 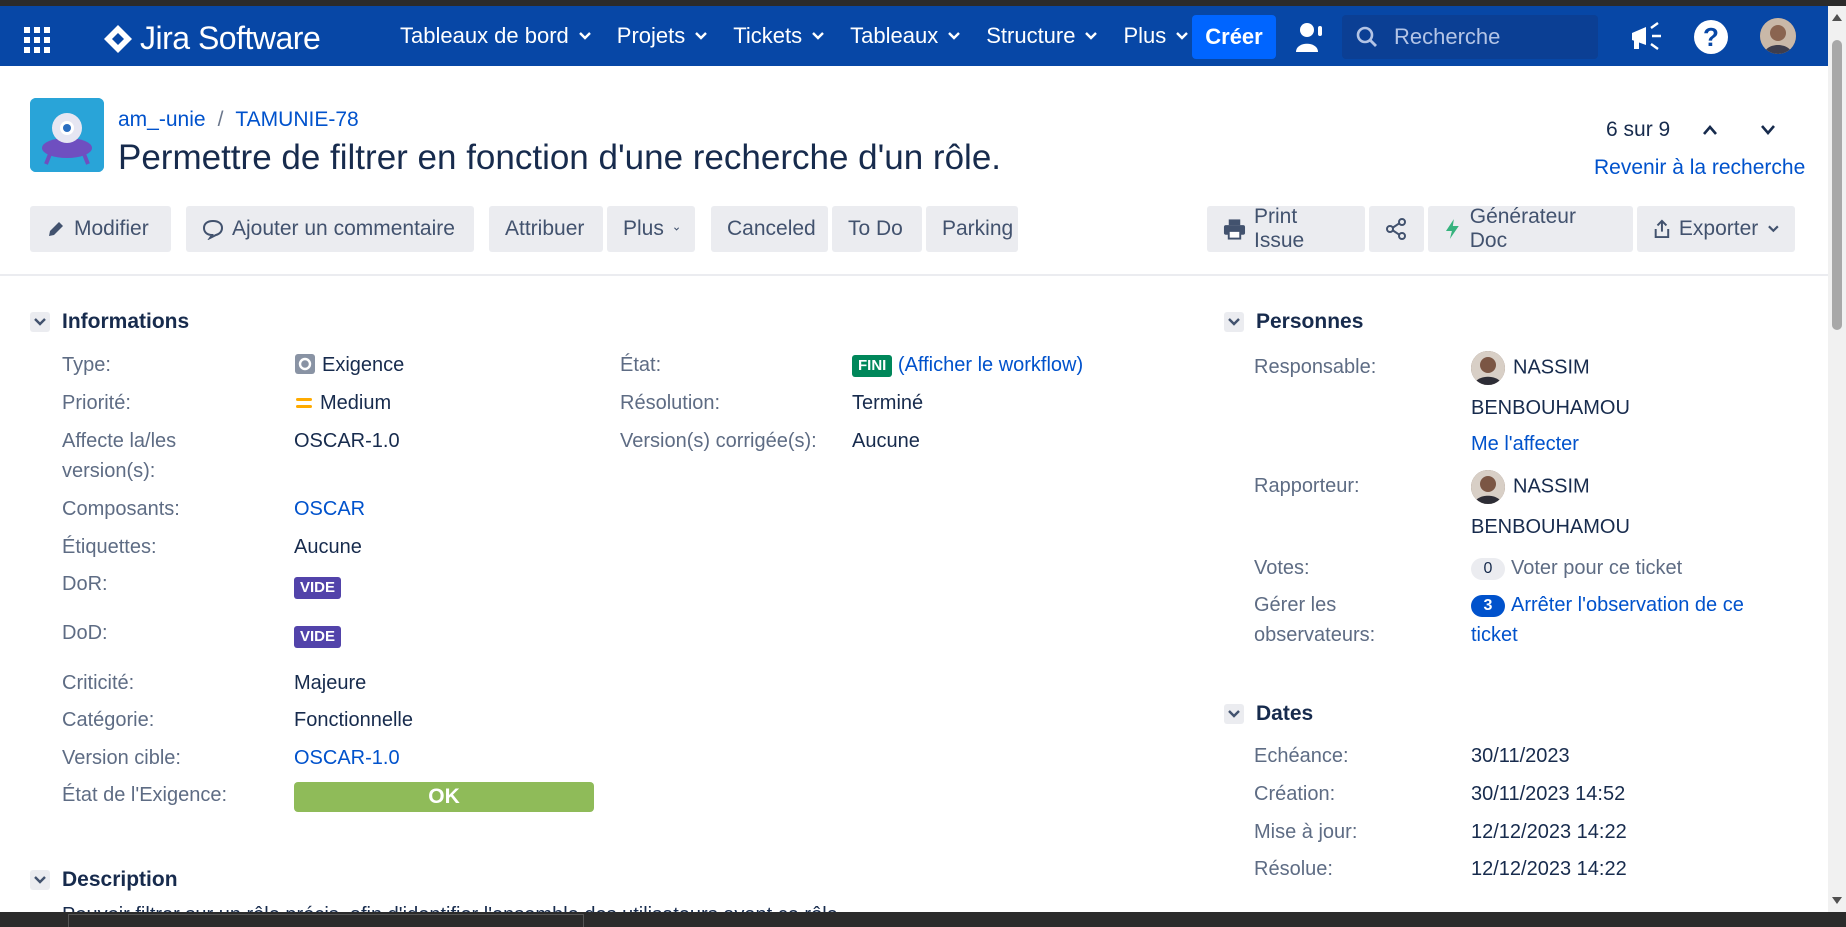 I want to click on reporter-value: NASSIM, so click(x=1530, y=487).